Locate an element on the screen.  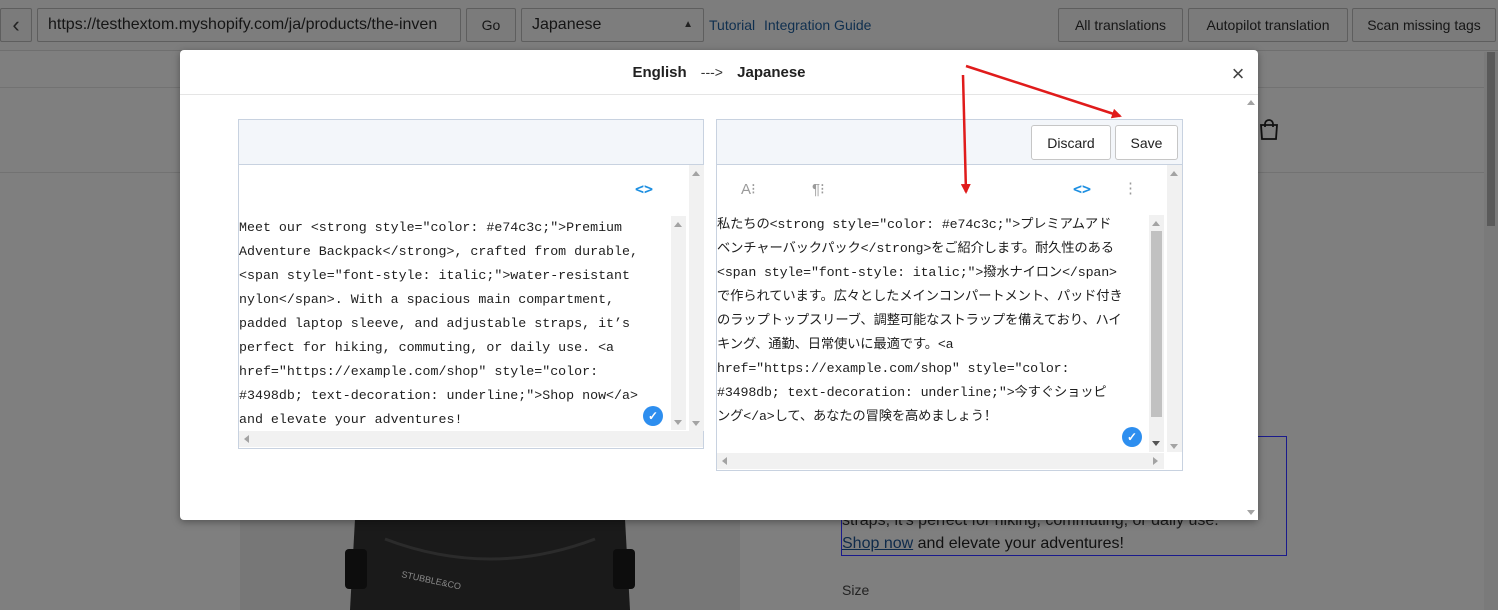
back-button: ‹ is located at coordinates (16, 25).